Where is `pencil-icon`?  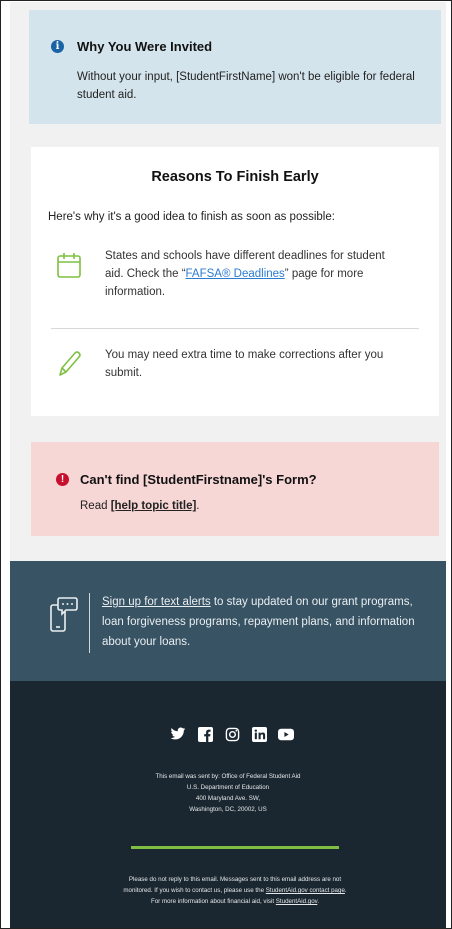
pencil-icon is located at coordinates (70, 363).